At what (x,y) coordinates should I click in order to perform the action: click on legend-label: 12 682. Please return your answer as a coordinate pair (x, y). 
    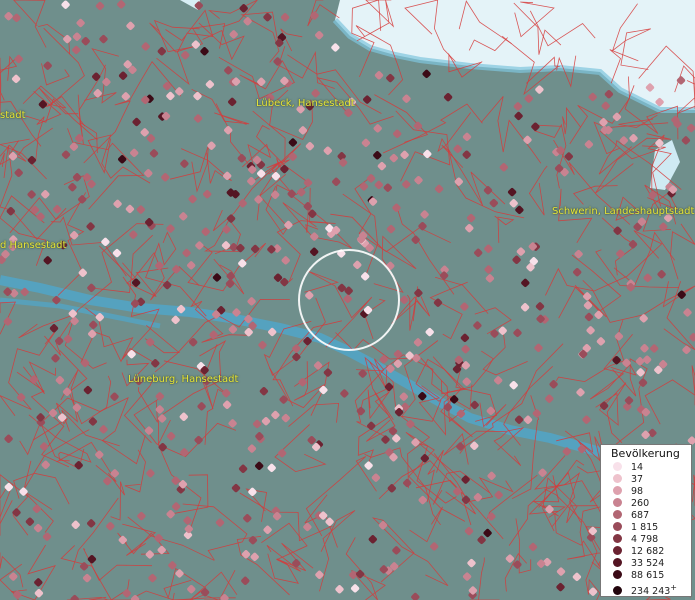
    Looking at the image, I should click on (648, 551).